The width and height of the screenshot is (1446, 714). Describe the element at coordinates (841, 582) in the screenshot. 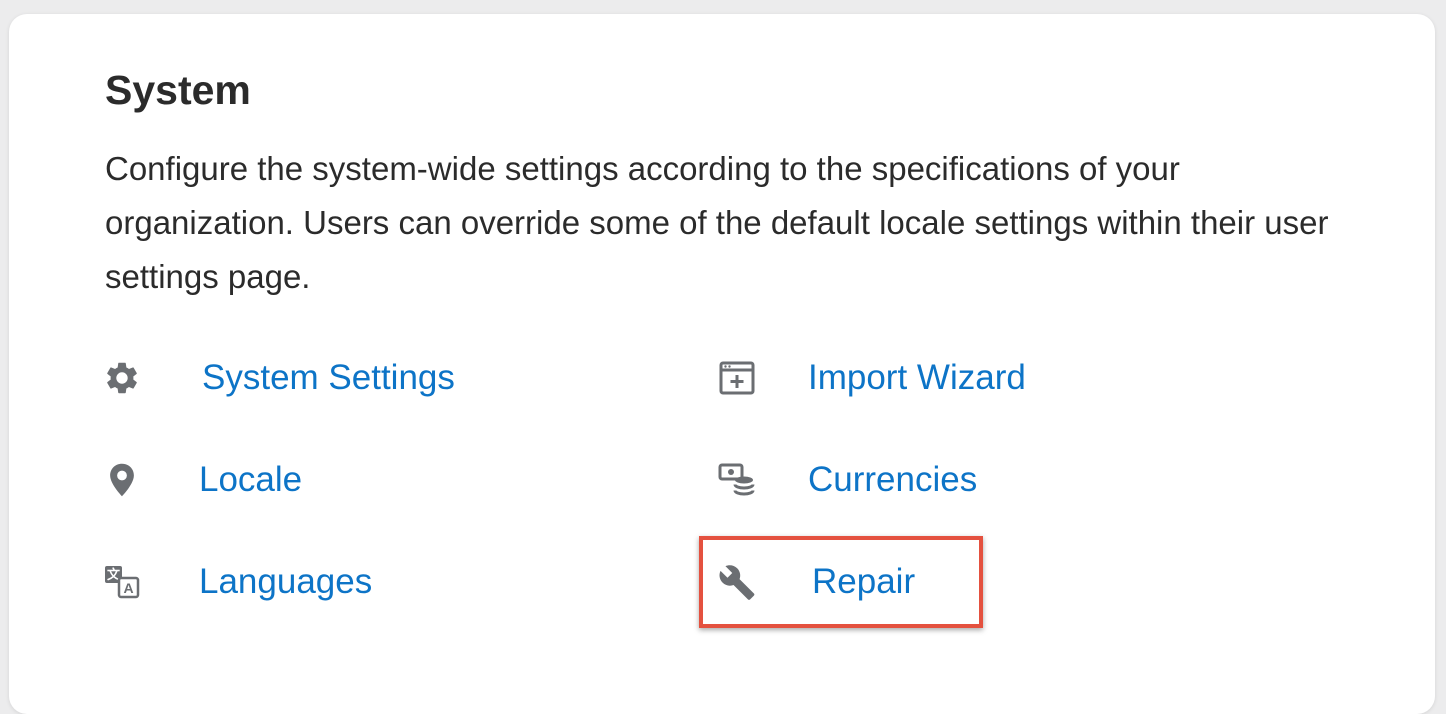

I see `repair-highlight-box` at that location.